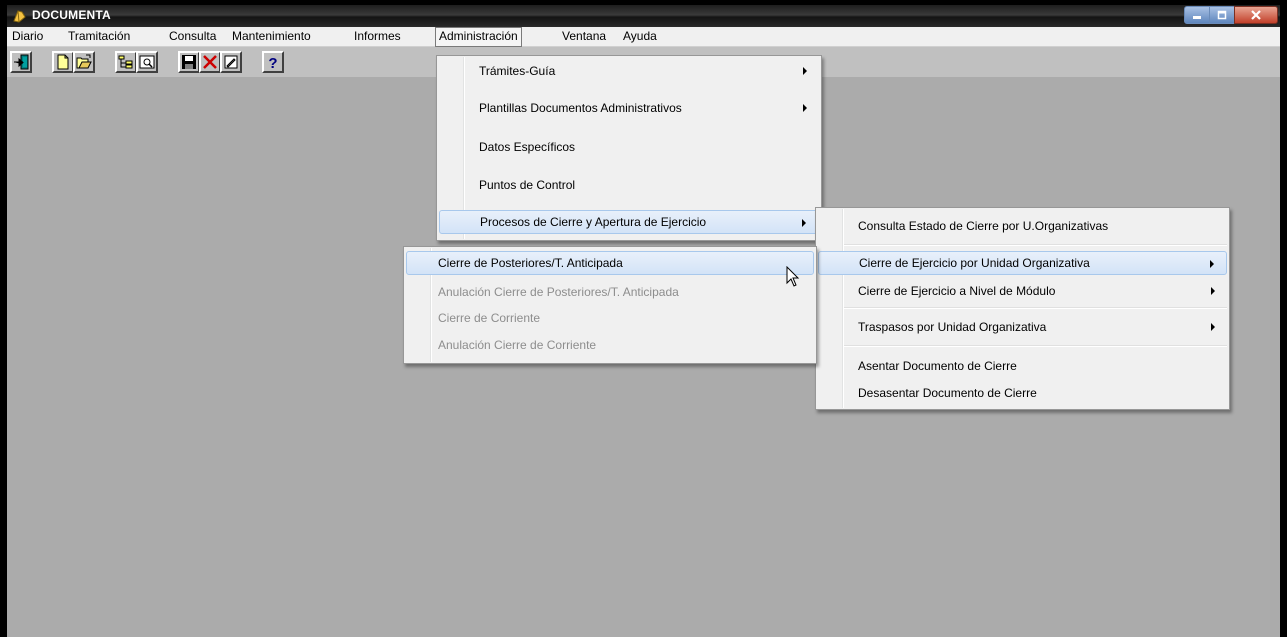  I want to click on view-icon, so click(147, 62).